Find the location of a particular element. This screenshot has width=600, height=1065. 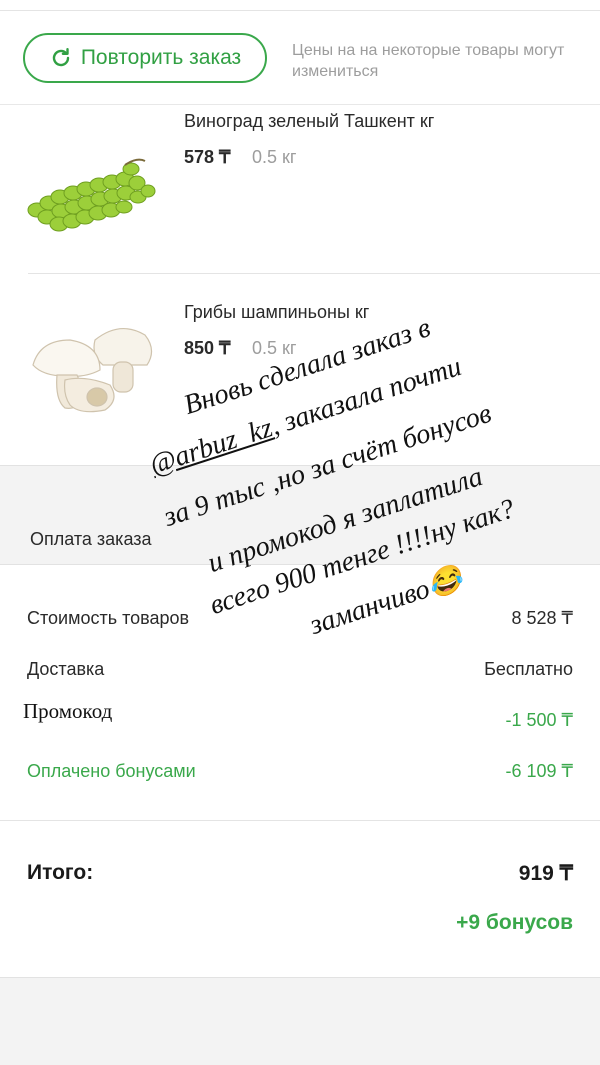

refresh-icon is located at coordinates (61, 57).